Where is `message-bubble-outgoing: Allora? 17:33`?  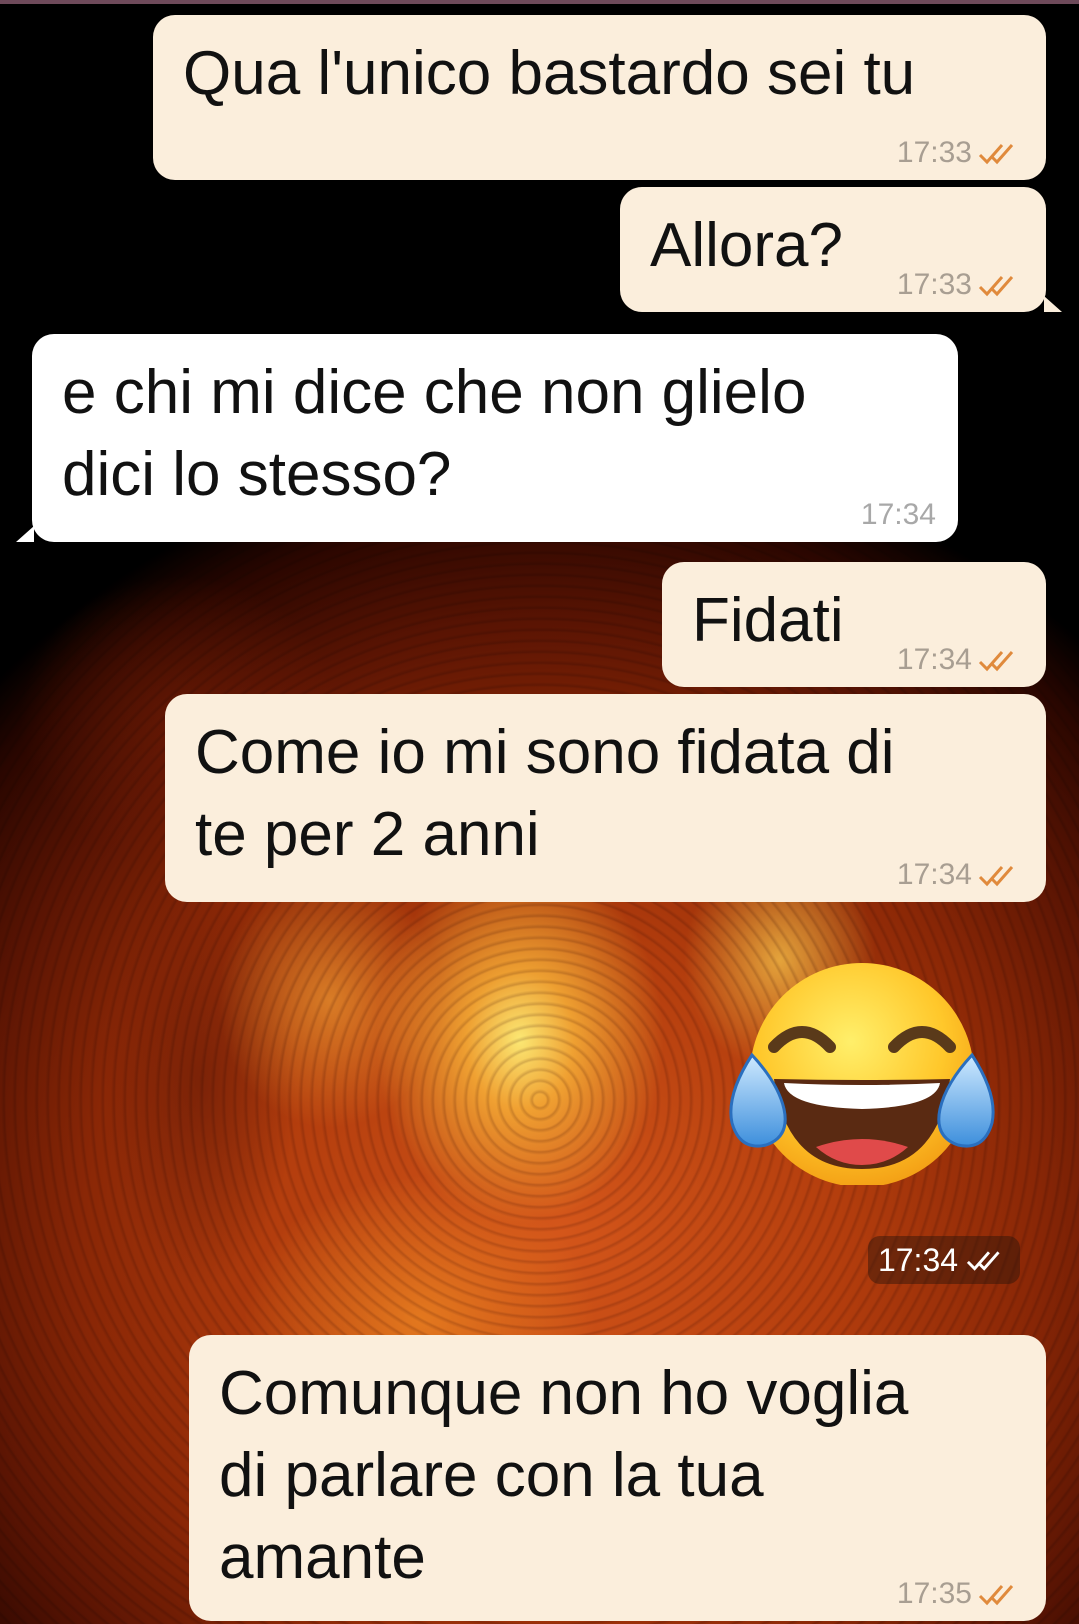
message-bubble-outgoing: Allora? 17:33 is located at coordinates (833, 249).